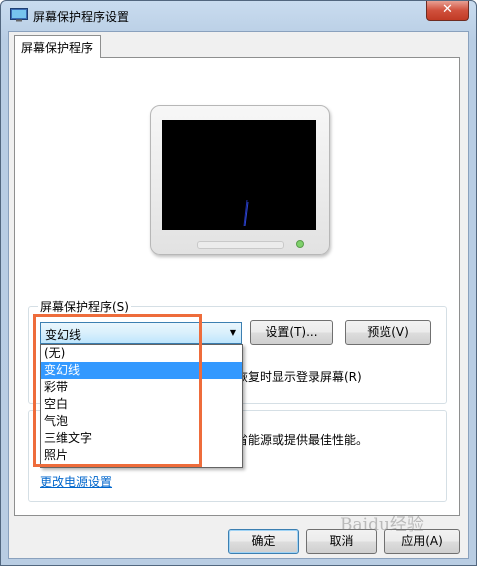 The height and width of the screenshot is (566, 477). I want to click on monitor-preview, so click(240, 180).